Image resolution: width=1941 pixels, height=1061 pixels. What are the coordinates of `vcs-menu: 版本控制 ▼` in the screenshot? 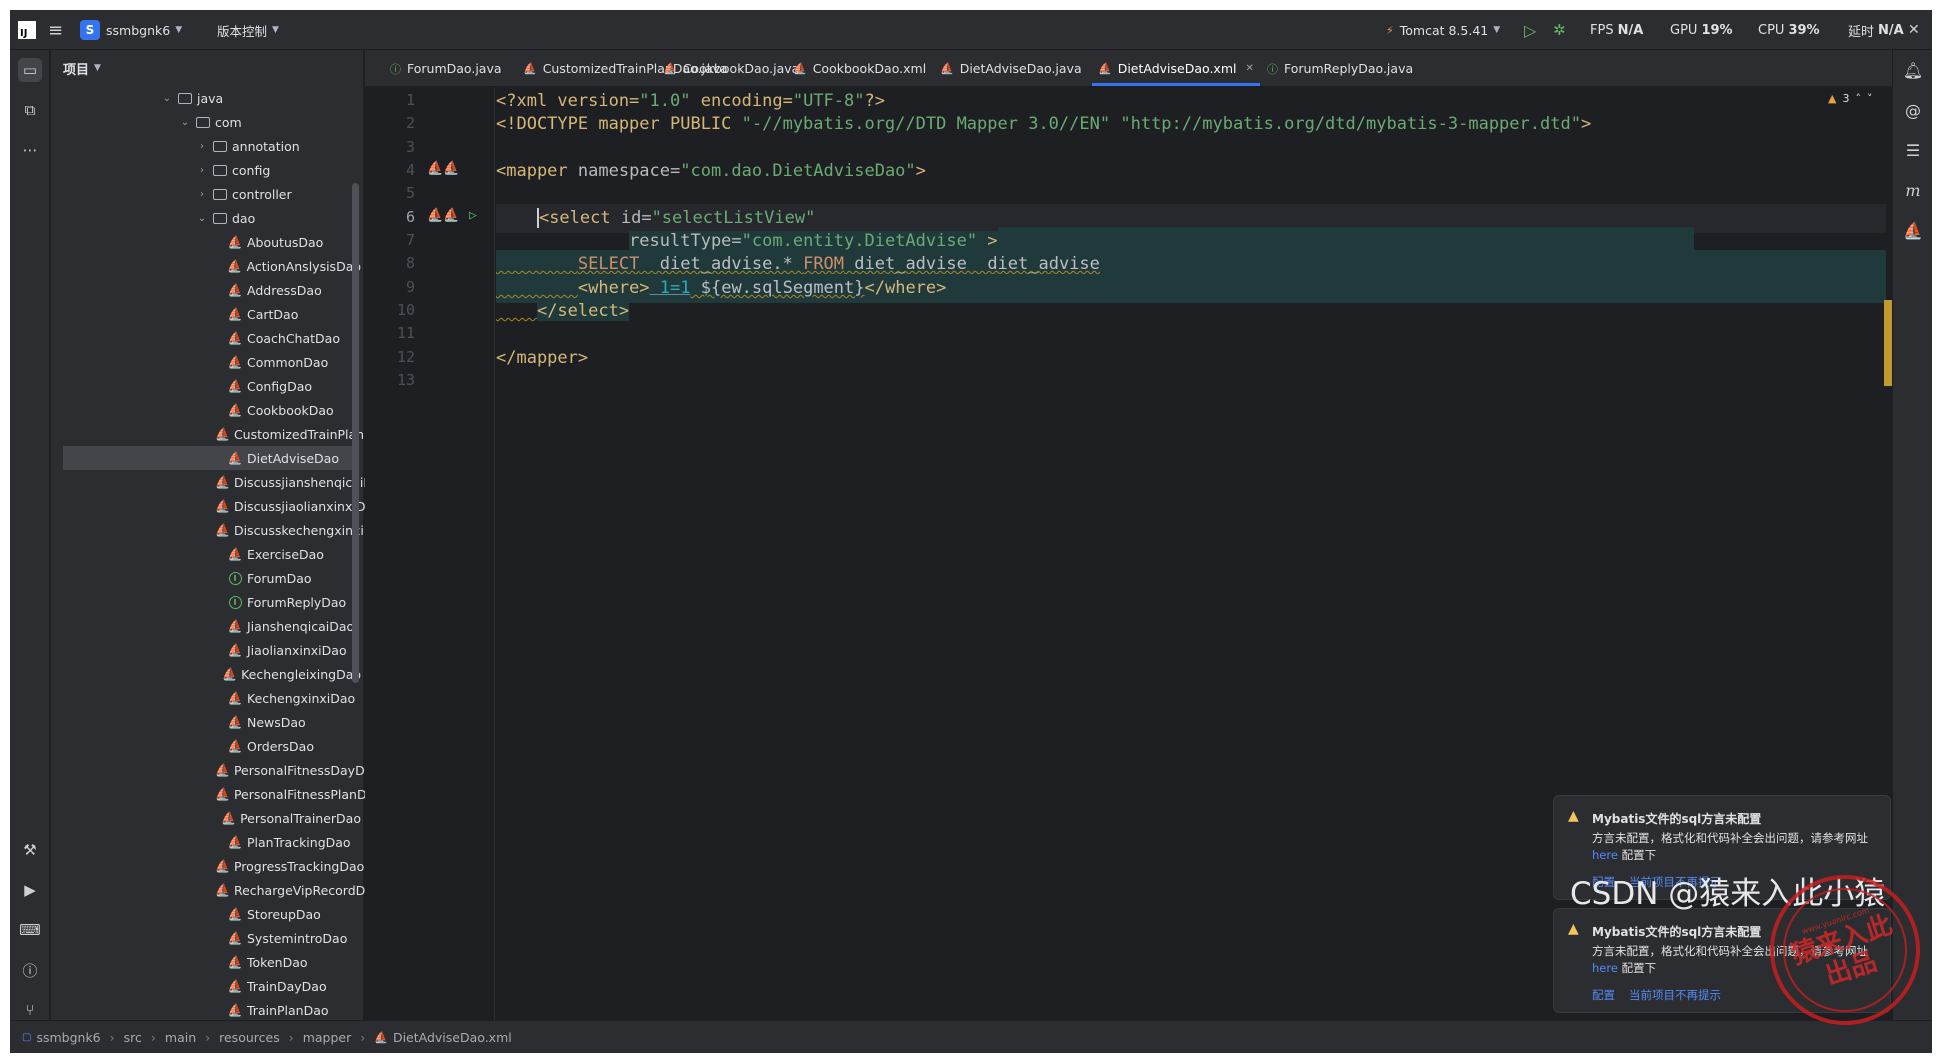 It's located at (248, 30).